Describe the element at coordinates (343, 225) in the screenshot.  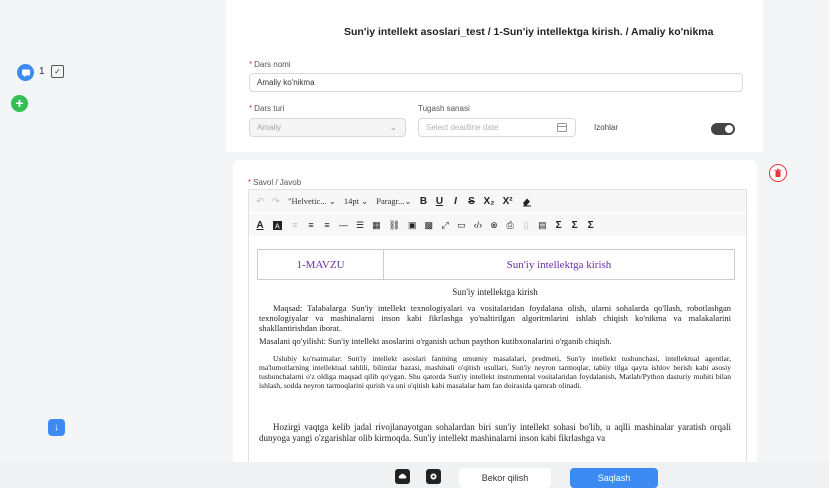
I see `horizontal-rule-button: —` at that location.